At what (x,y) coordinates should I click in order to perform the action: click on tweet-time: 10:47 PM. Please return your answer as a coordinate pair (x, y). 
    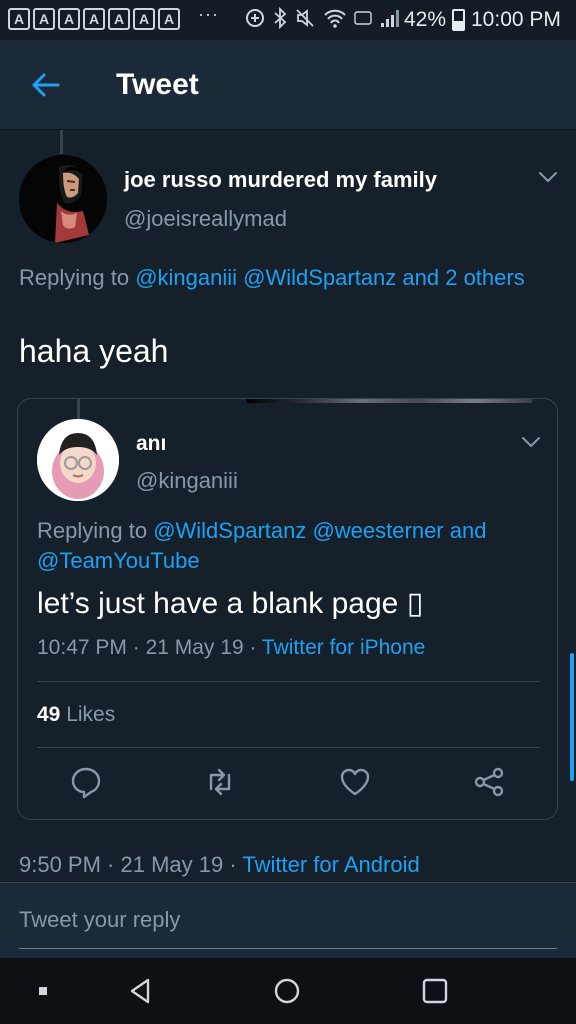
    Looking at the image, I should click on (82, 647).